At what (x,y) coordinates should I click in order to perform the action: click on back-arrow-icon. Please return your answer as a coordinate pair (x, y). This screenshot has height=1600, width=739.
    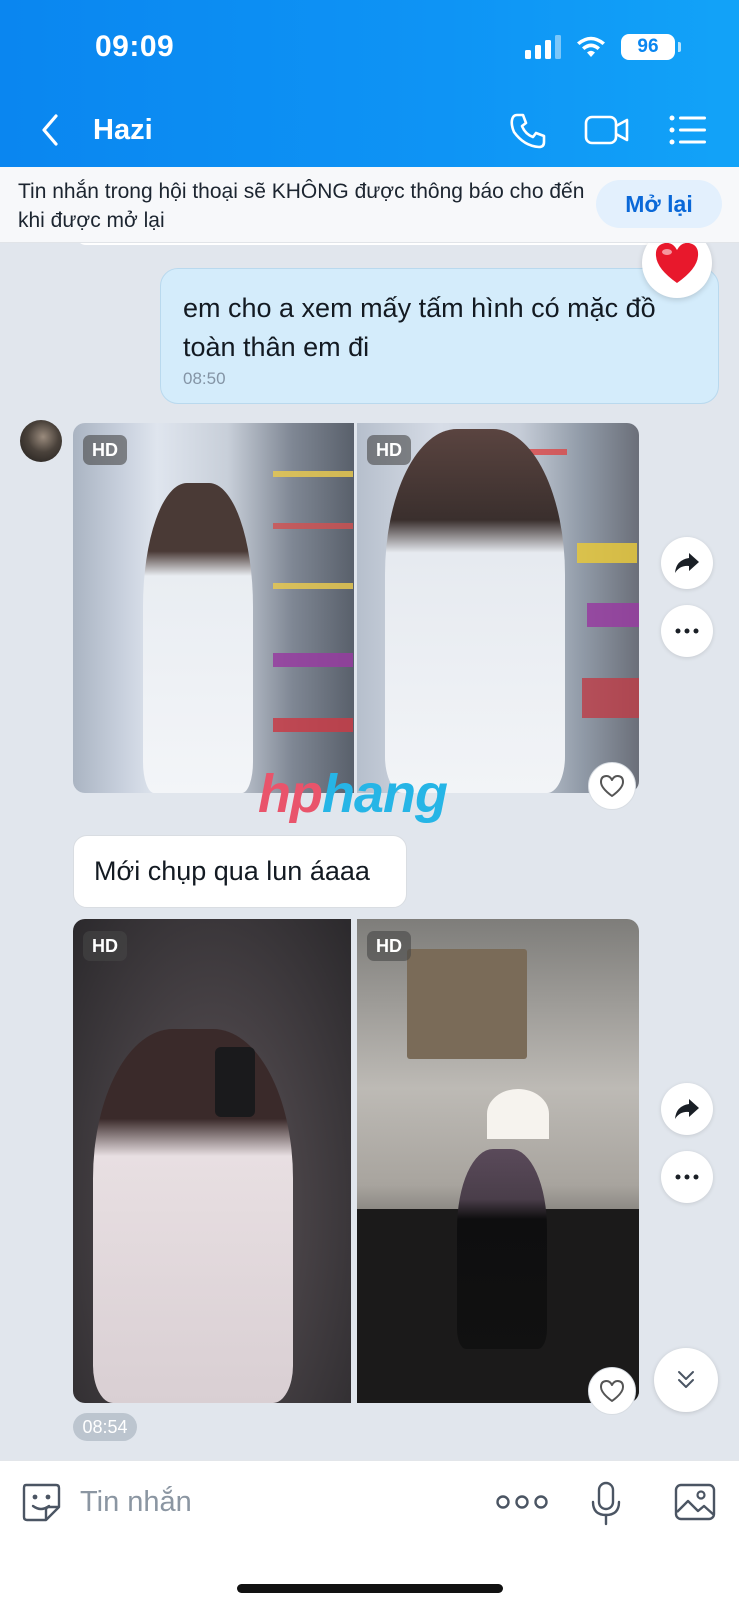
    Looking at the image, I should click on (50, 130).